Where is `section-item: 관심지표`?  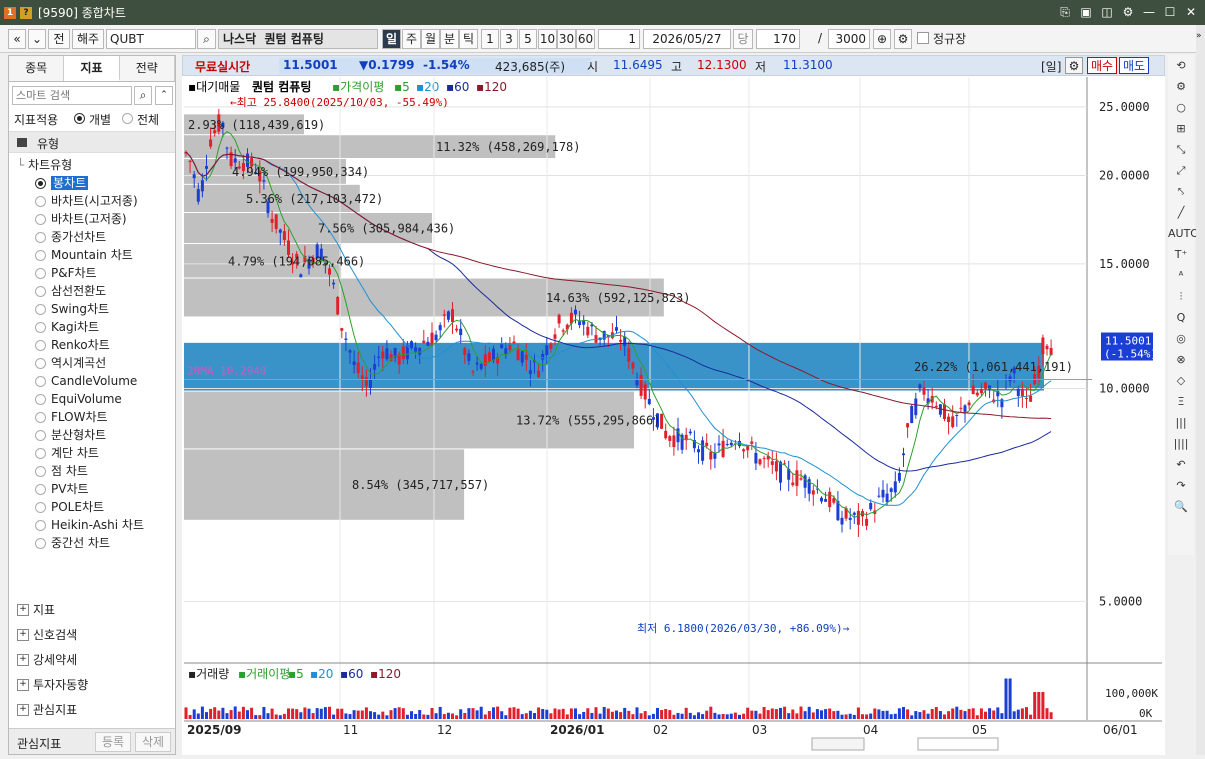 section-item: 관심지표 is located at coordinates (47, 710).